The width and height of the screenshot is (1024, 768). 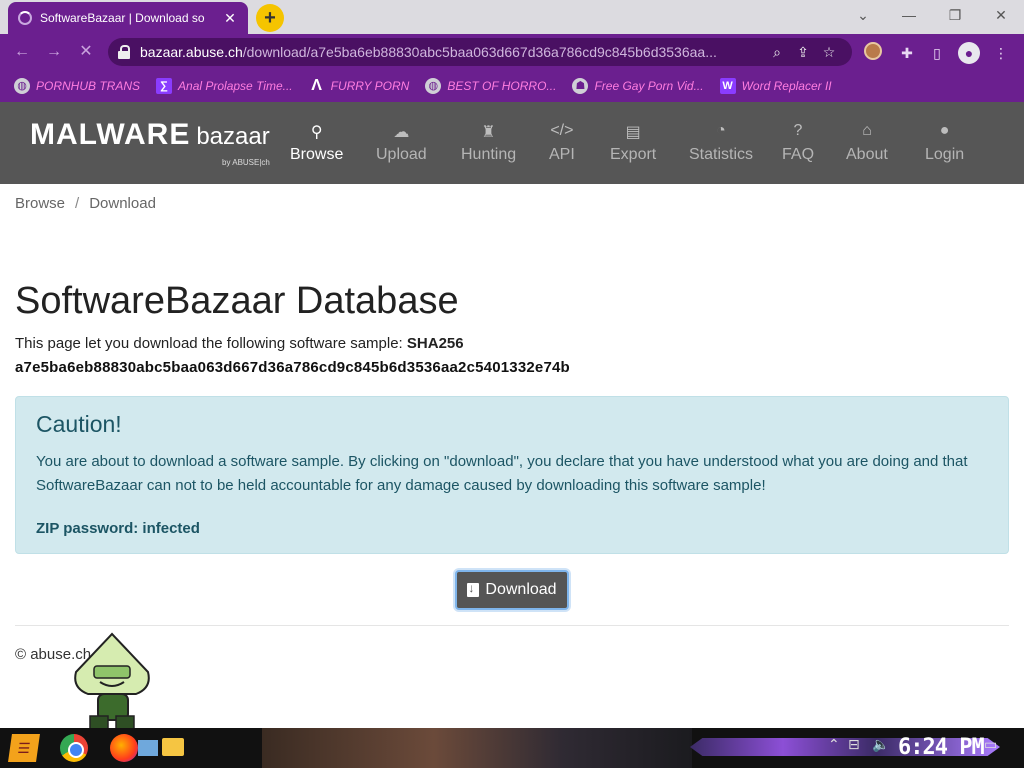 What do you see at coordinates (562, 143) in the screenshot?
I see `nav-api: </> API` at bounding box center [562, 143].